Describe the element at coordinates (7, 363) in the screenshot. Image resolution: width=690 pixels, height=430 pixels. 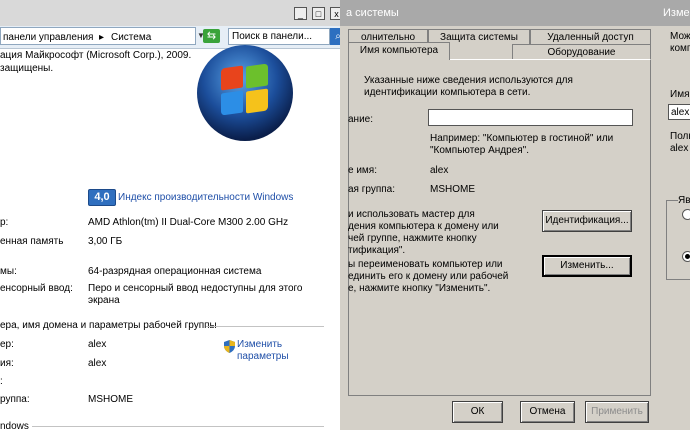
I see `full-name-label: ия:` at that location.